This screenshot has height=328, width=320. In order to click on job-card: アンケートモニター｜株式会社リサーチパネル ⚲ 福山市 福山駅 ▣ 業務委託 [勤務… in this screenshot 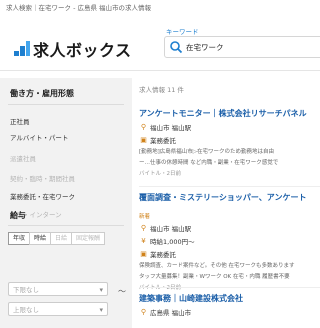, I will do `click(229, 142)`.